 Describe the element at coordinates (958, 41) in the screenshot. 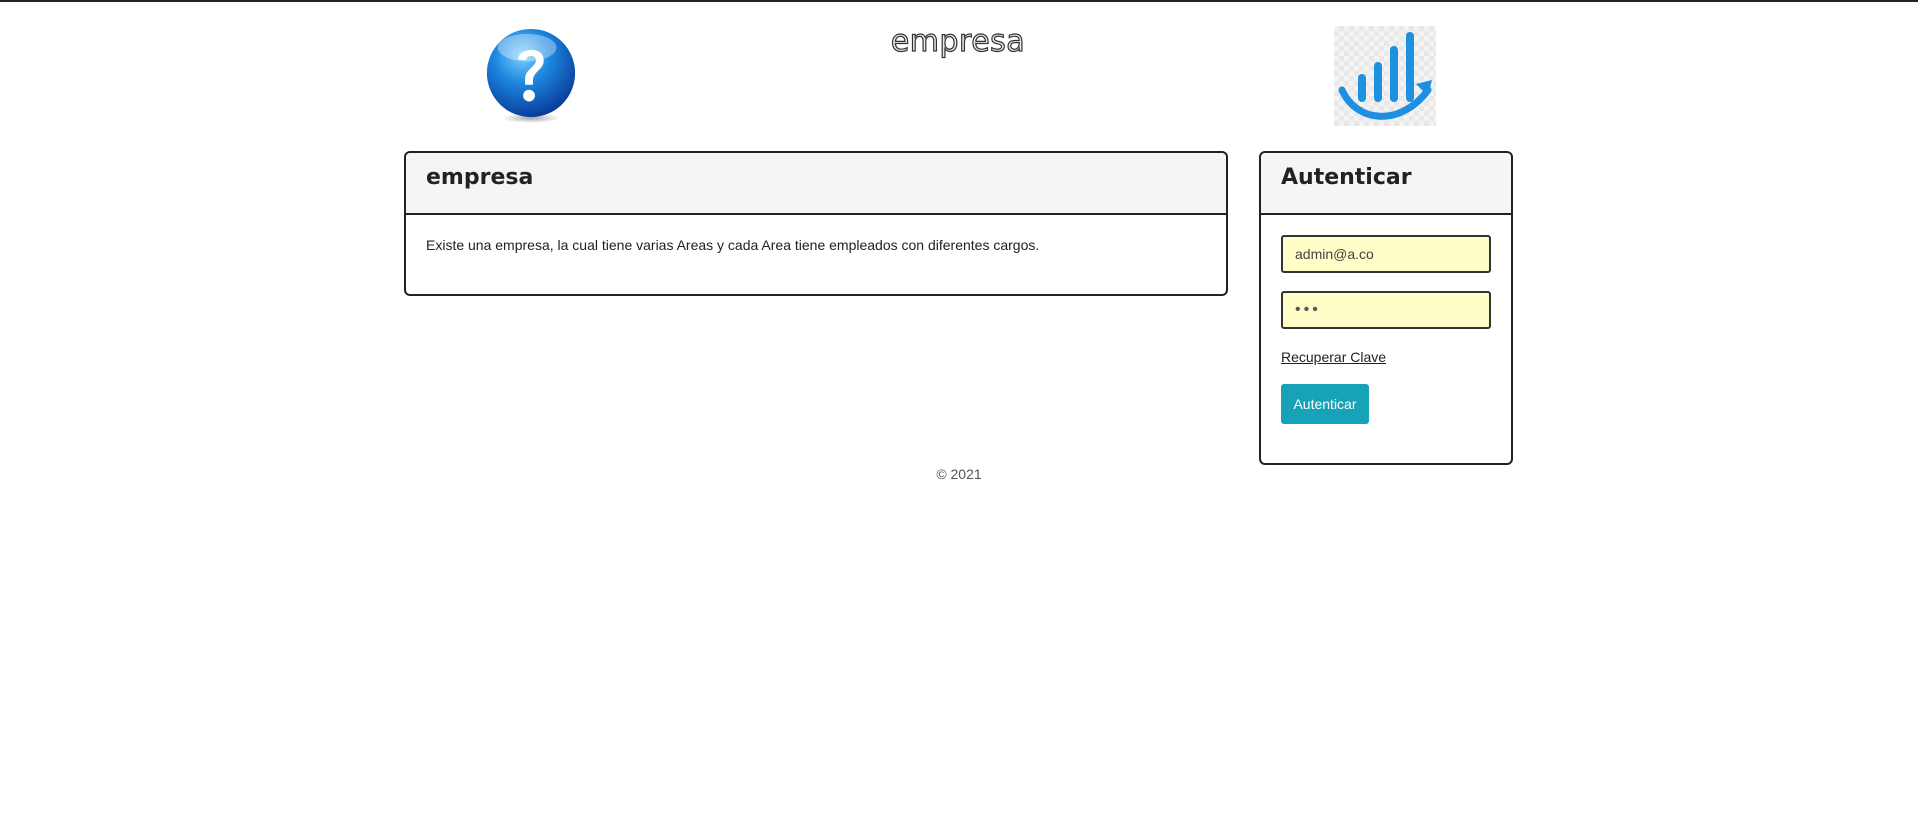

I see `site-title: empresa` at that location.